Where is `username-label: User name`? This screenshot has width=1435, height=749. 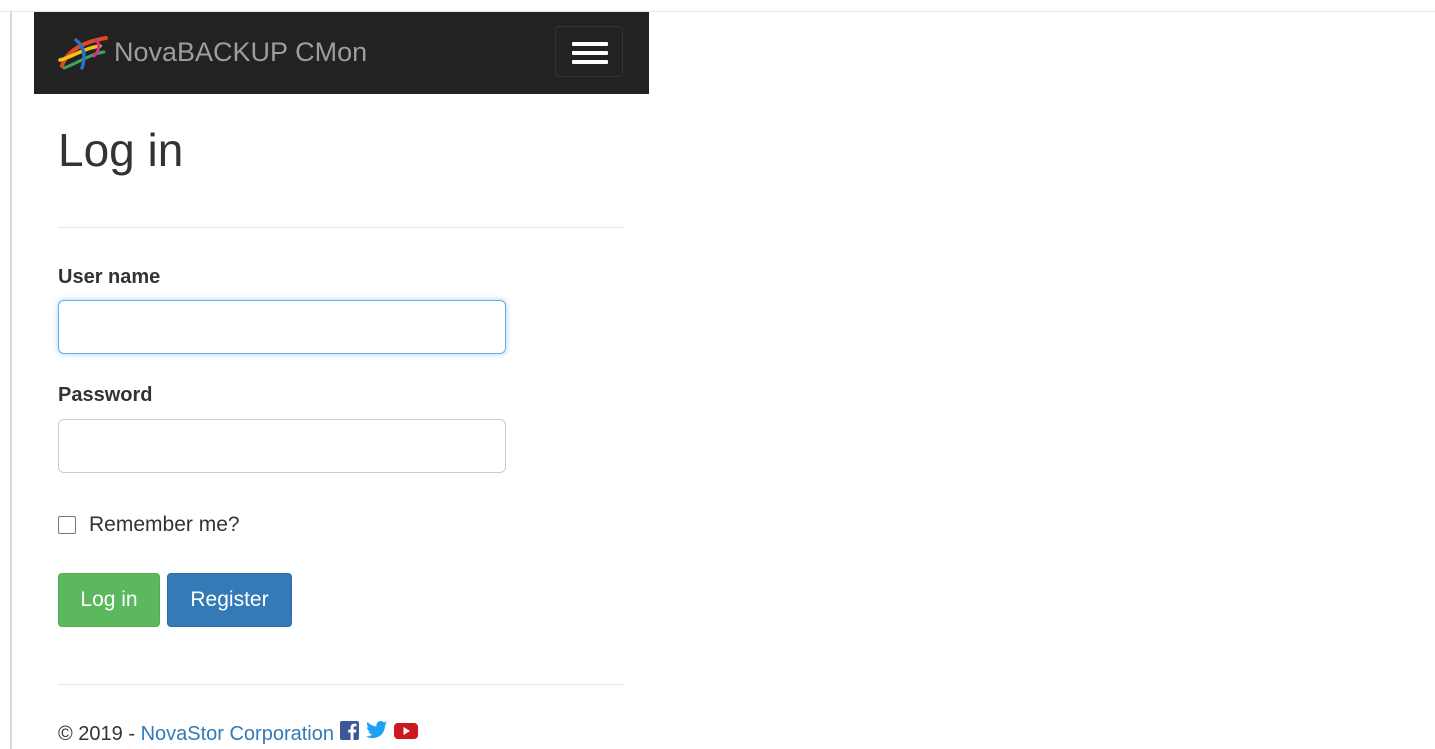 username-label: User name is located at coordinates (109, 277).